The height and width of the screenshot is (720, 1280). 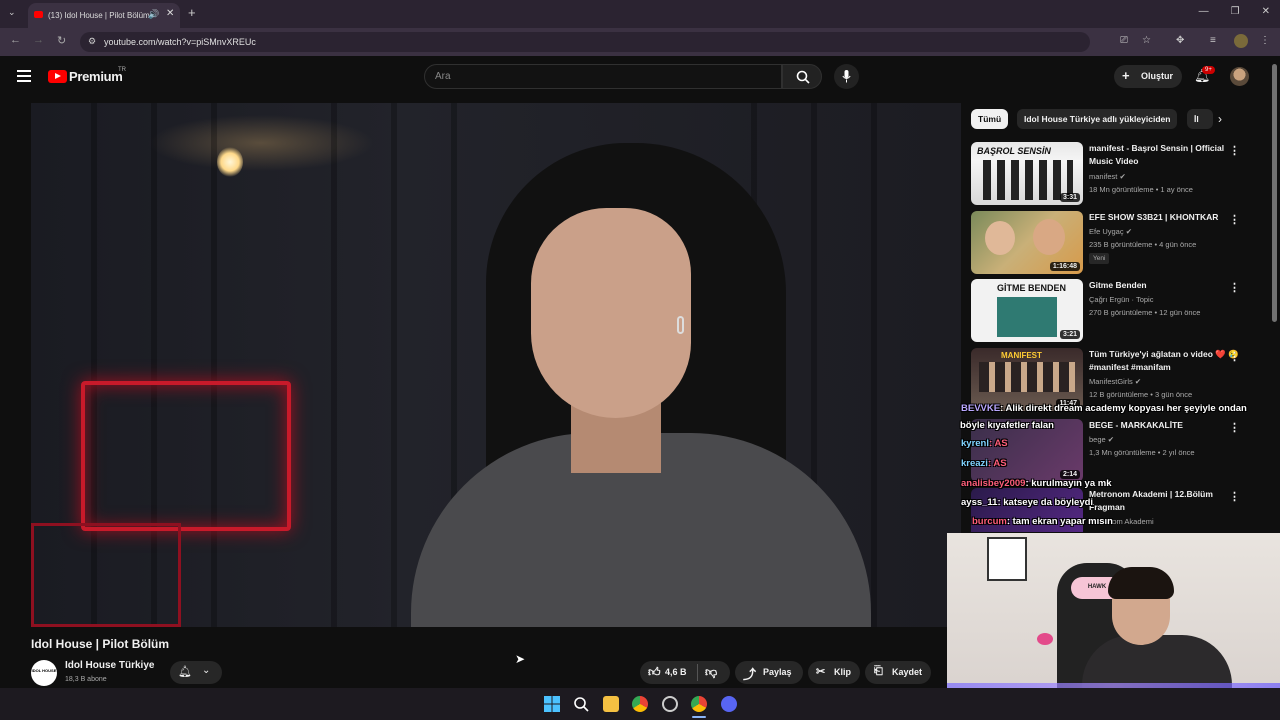 What do you see at coordinates (1115, 381) in the screenshot?
I see `recommendation-channel: ManifestGirls ✔` at bounding box center [1115, 381].